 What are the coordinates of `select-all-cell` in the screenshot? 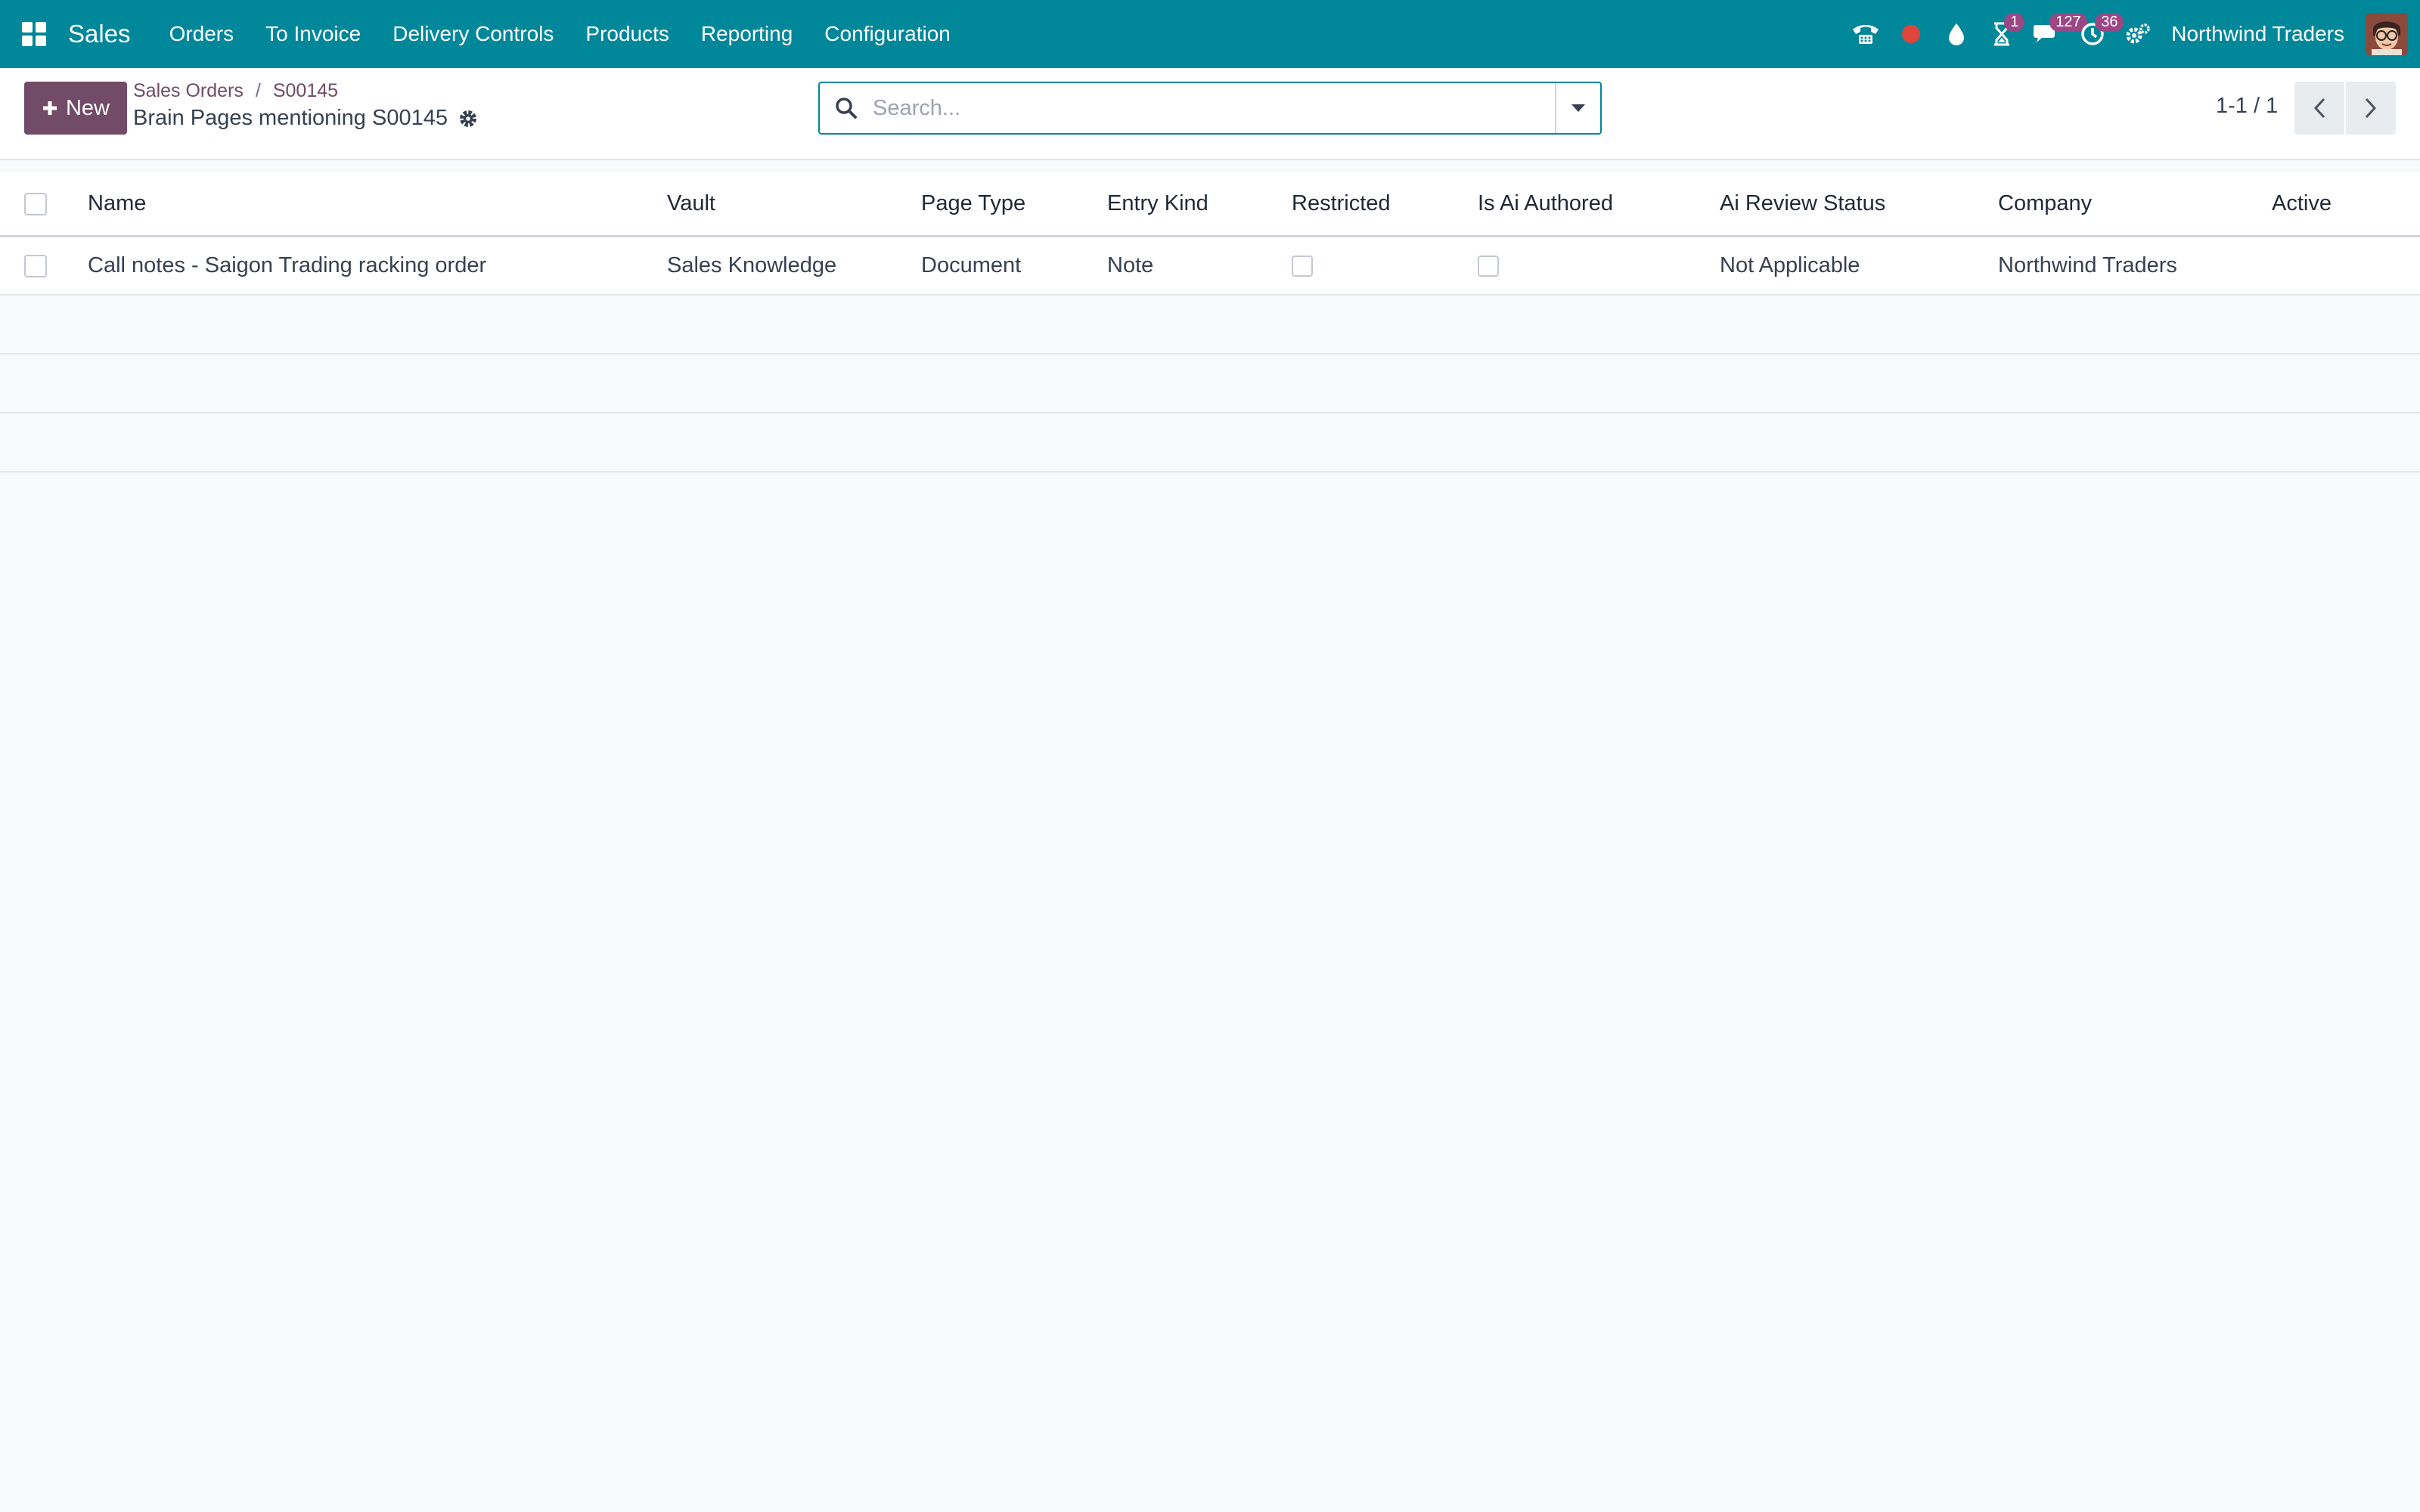 It's located at (44, 205).